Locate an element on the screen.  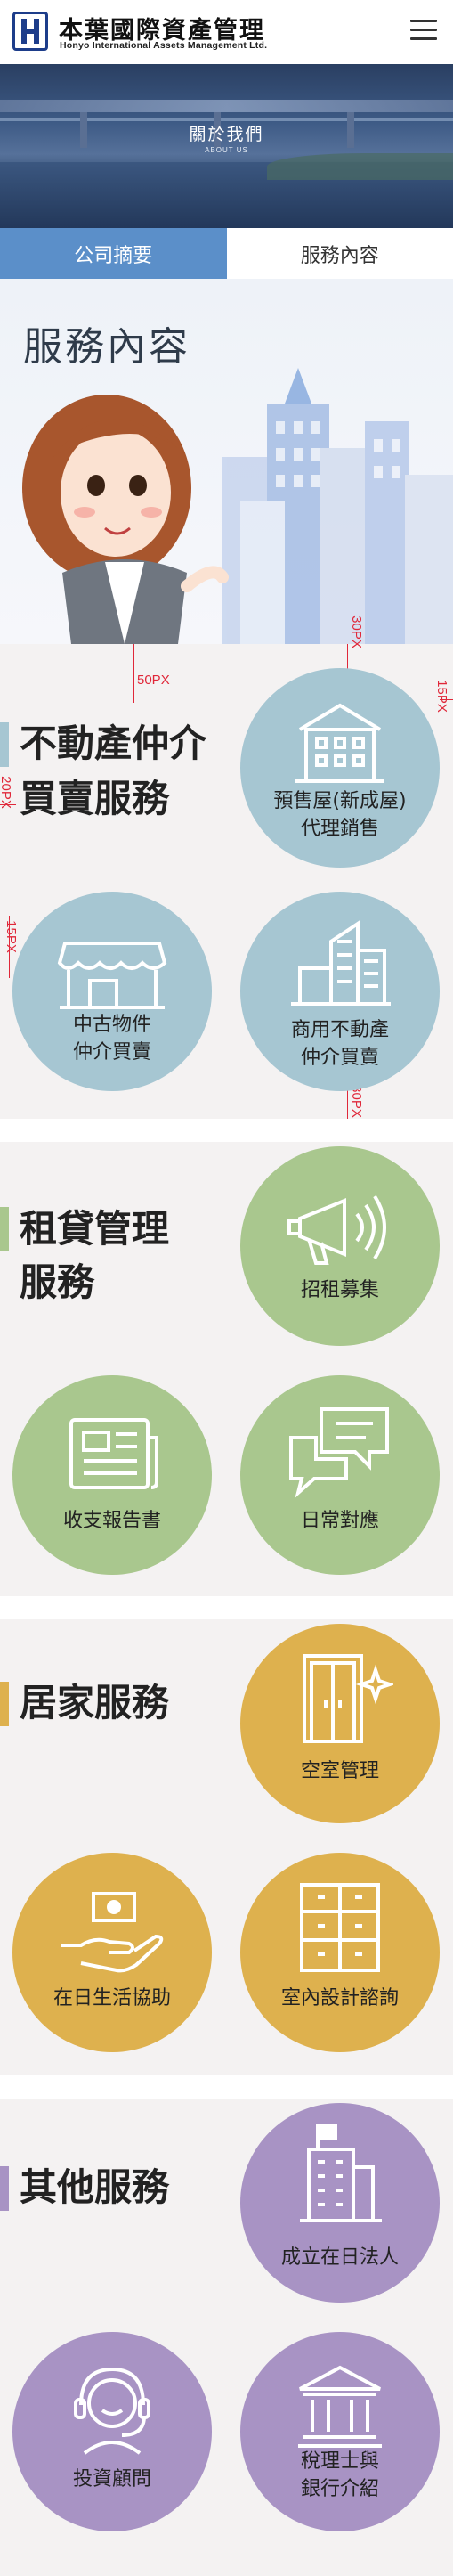
measure-label: 30PX is located at coordinates (356, 632).